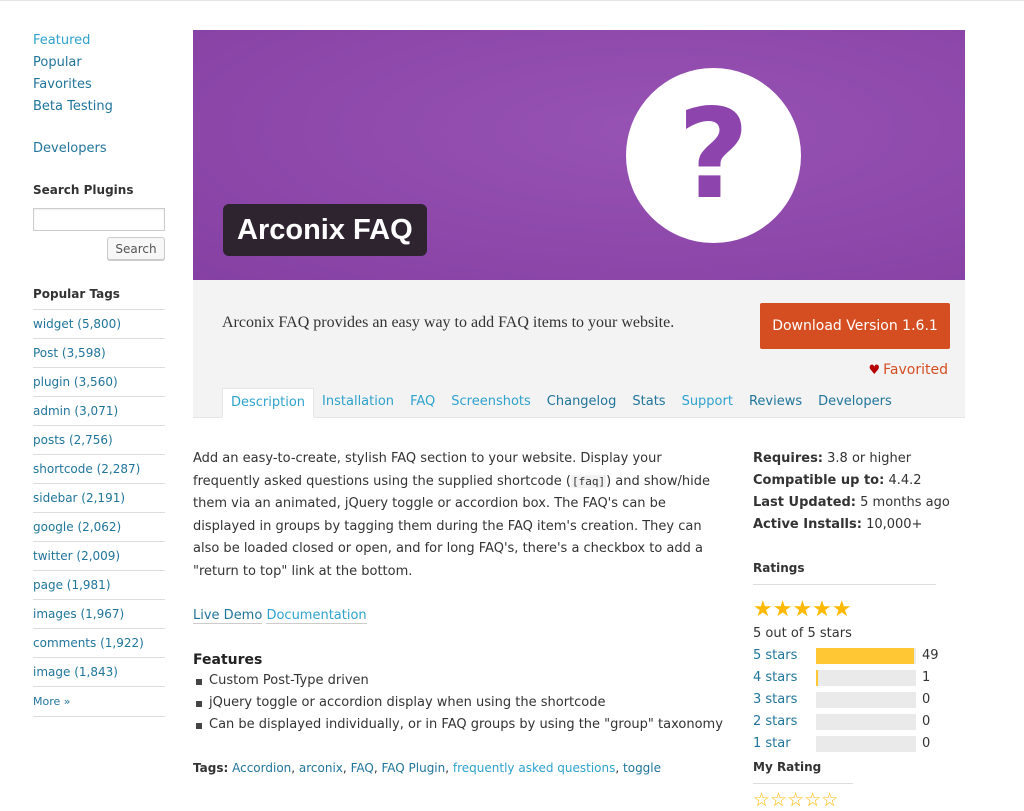 The image size is (1024, 811). I want to click on rating-bar-row: 1 star 0, so click(853, 744).